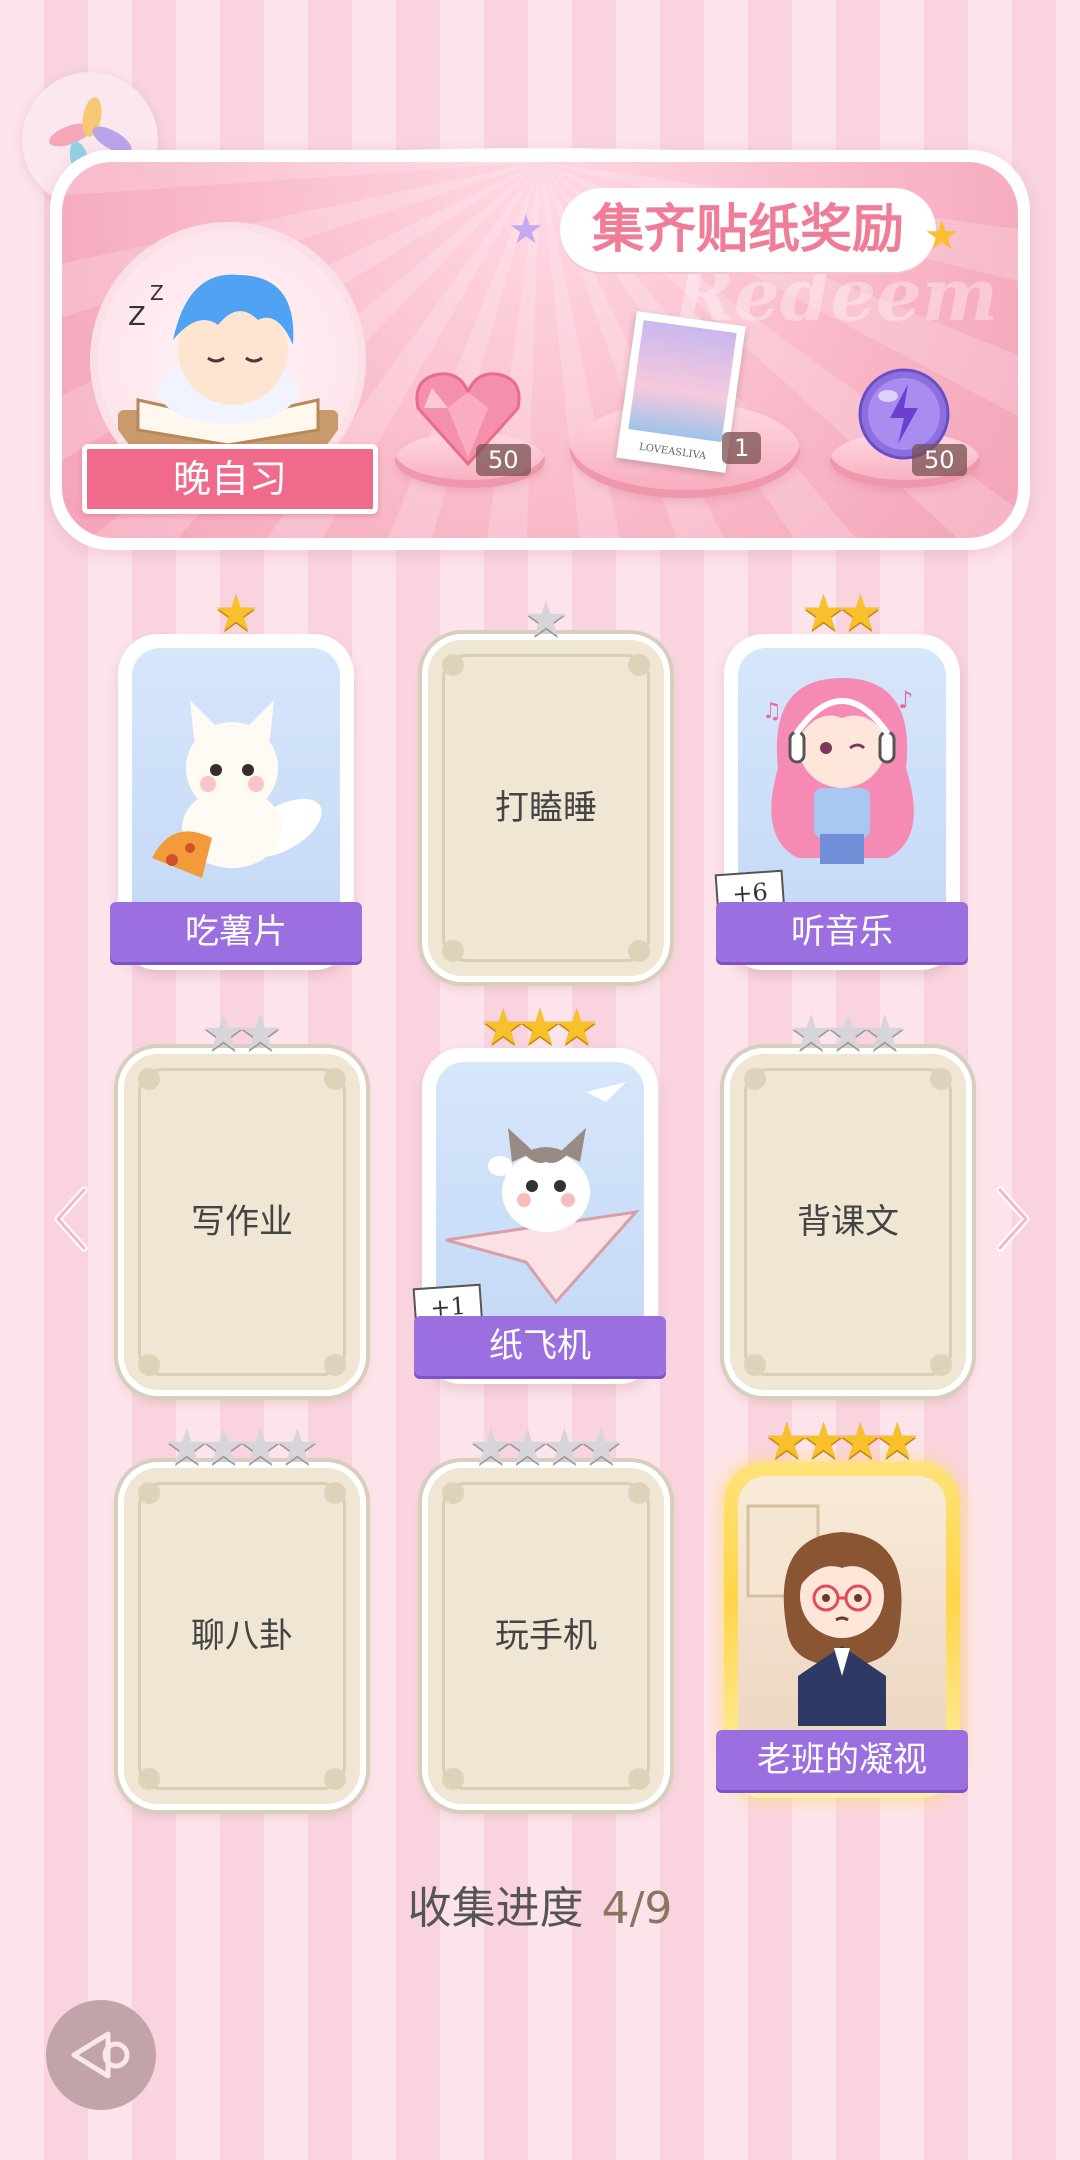  I want to click on sticker-card-locked: ★ ★ 写作业, so click(242, 1202).